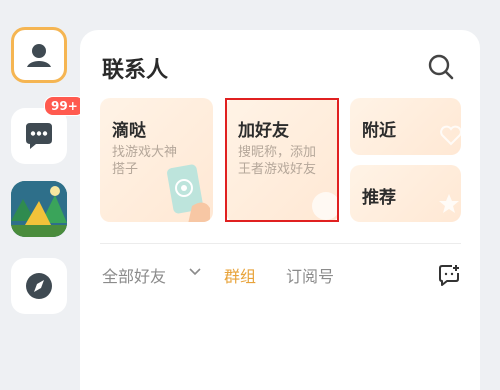 The height and width of the screenshot is (390, 500). Describe the element at coordinates (64, 106) in the screenshot. I see `unread-badge: 99+` at that location.